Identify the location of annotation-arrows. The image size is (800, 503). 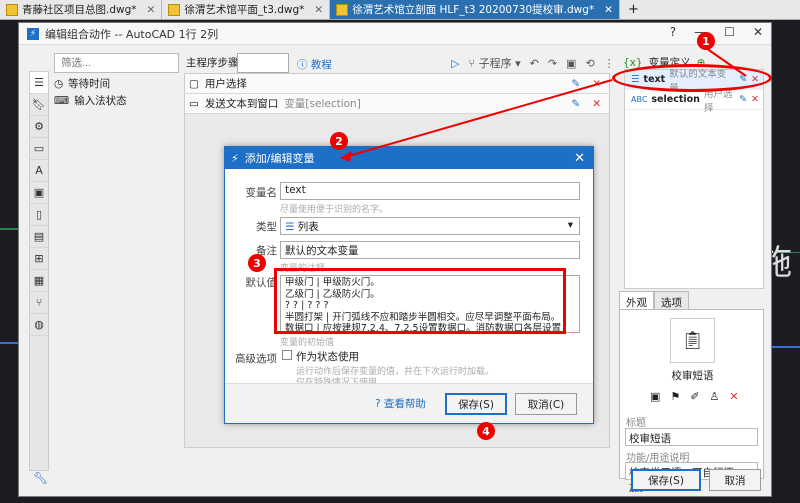
(543, 104).